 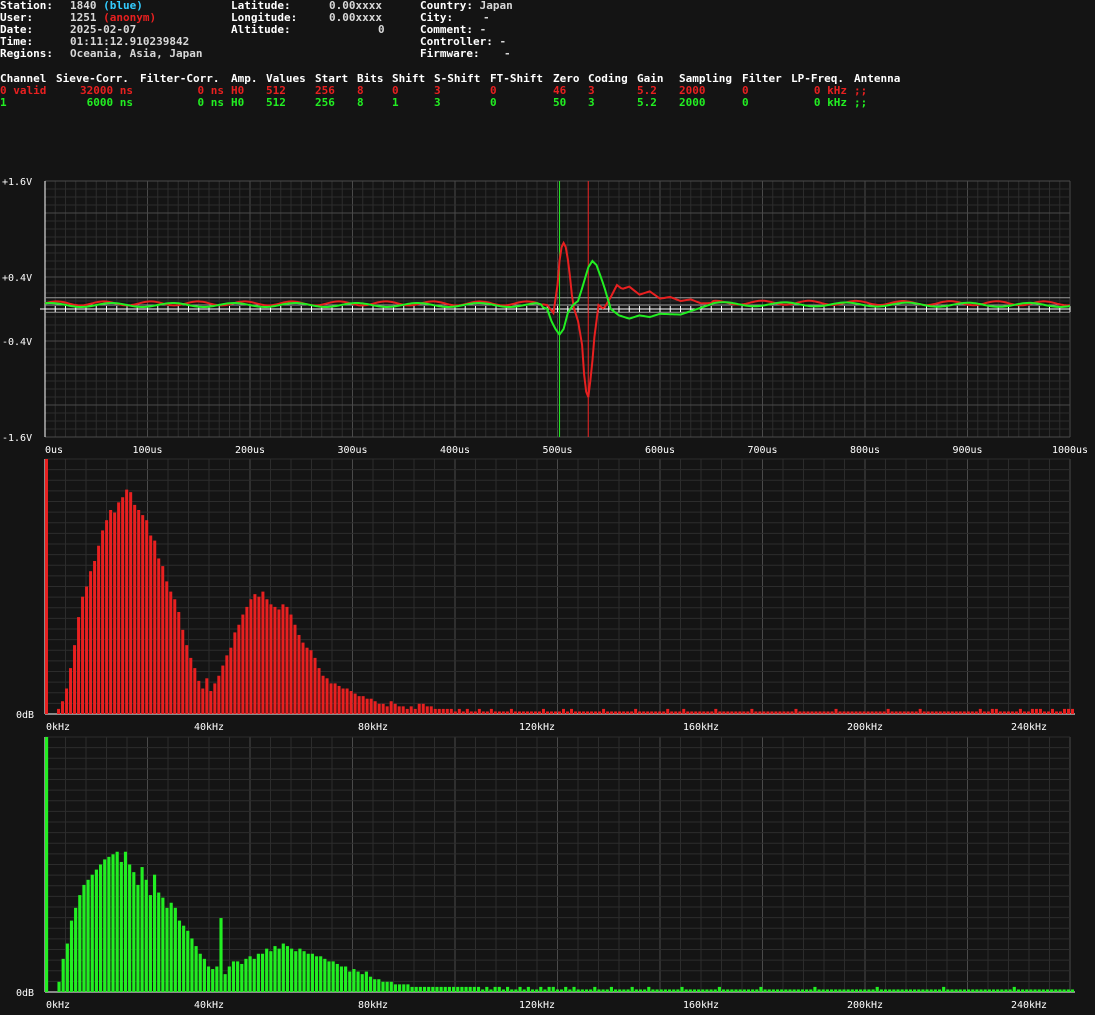 What do you see at coordinates (147, 450) in the screenshot?
I see `x-tick-label: 100us` at bounding box center [147, 450].